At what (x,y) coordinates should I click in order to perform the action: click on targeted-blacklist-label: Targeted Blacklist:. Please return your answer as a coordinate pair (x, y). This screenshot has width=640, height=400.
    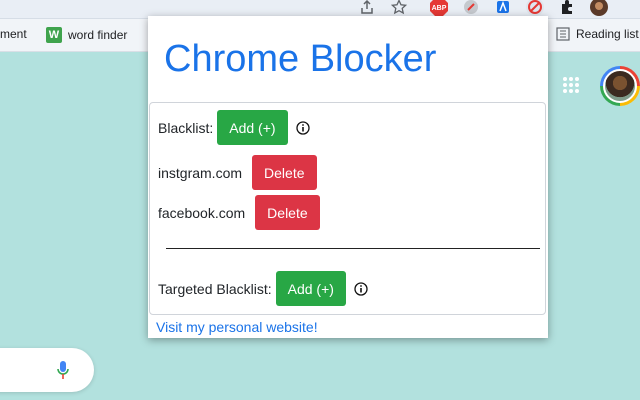
    Looking at the image, I should click on (215, 288).